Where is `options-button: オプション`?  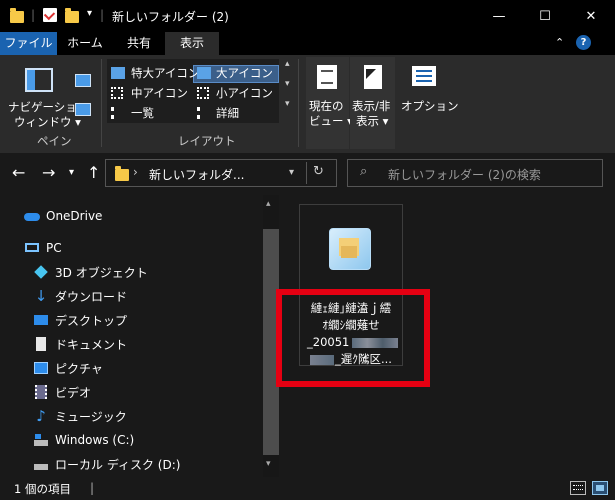 options-button: オプション is located at coordinates (430, 106).